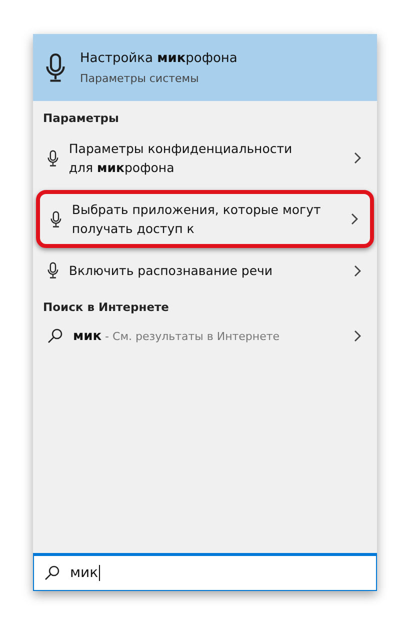 This screenshot has height=623, width=409. I want to click on section-header: Поиск в Интернете, so click(106, 307).